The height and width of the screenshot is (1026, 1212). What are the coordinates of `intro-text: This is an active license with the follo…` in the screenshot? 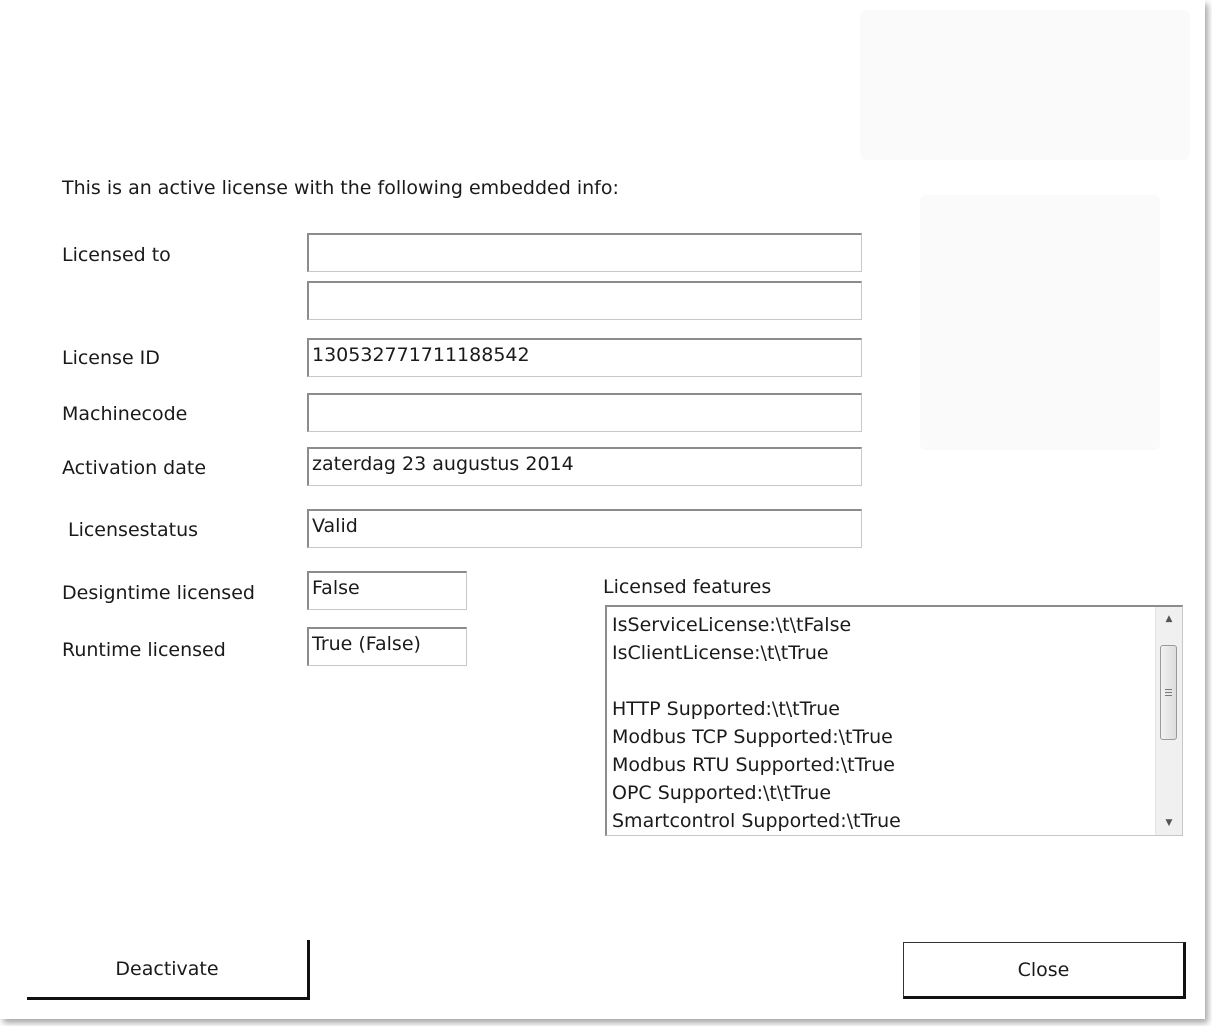 It's located at (340, 188).